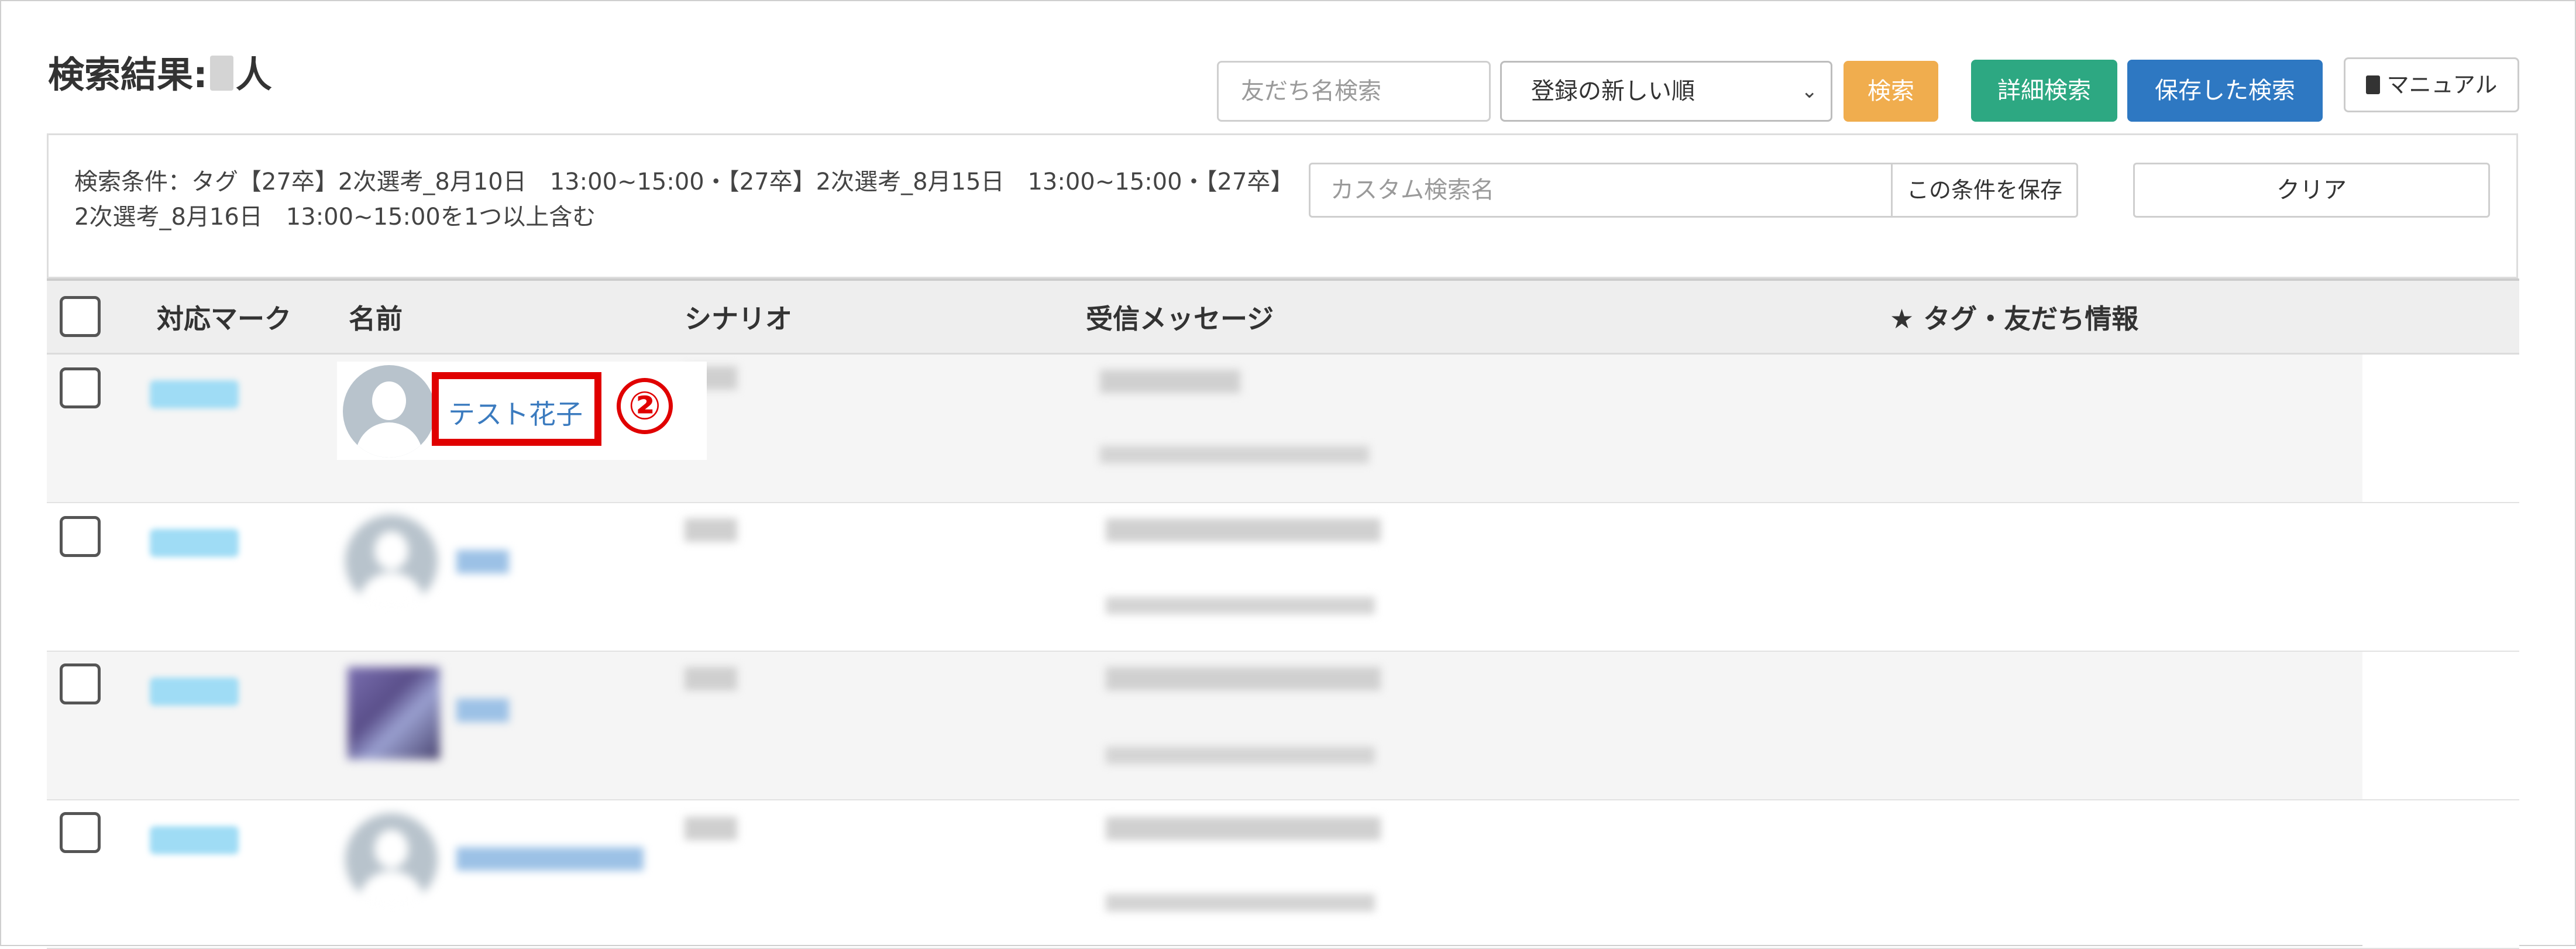 The height and width of the screenshot is (949, 2576). I want to click on table-header: 対応マーク 名前 シナリオ 受信メッセージ ★ タグ・友だち情報, so click(1283, 316).